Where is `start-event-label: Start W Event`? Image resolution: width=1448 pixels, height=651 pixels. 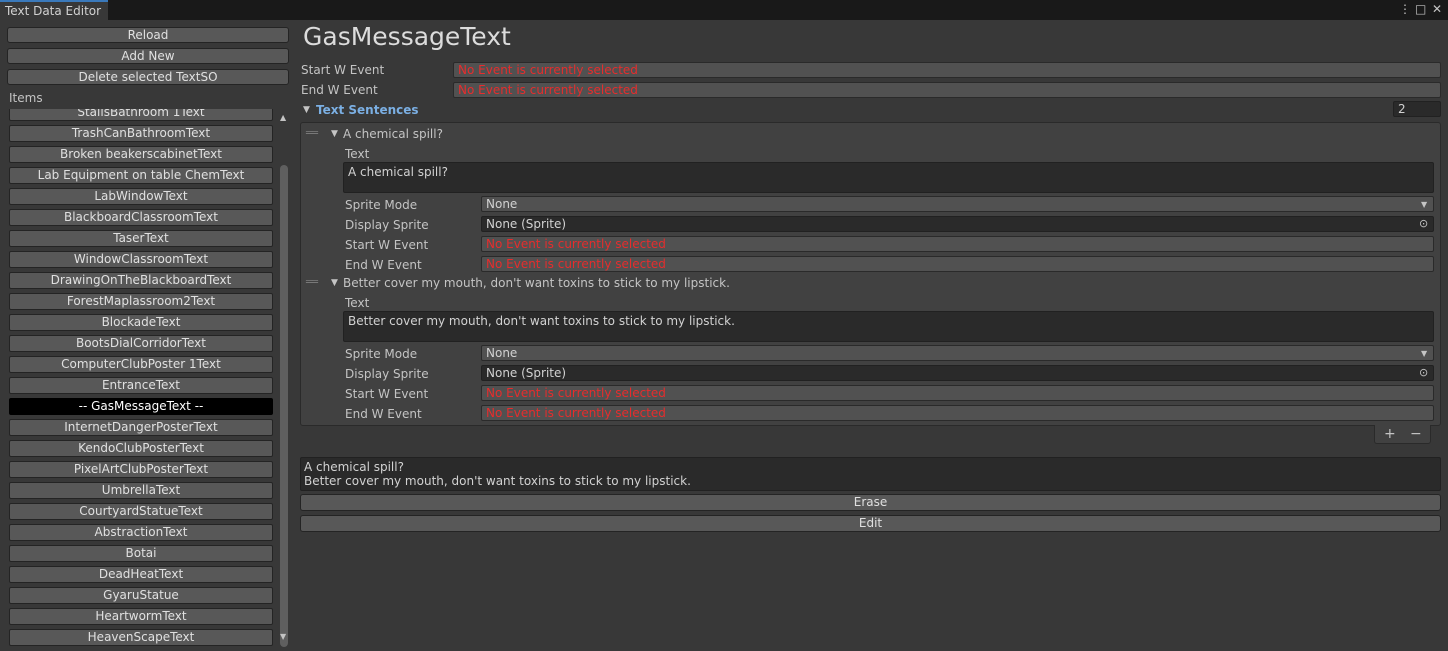
start-event-label: Start W Event is located at coordinates (343, 70).